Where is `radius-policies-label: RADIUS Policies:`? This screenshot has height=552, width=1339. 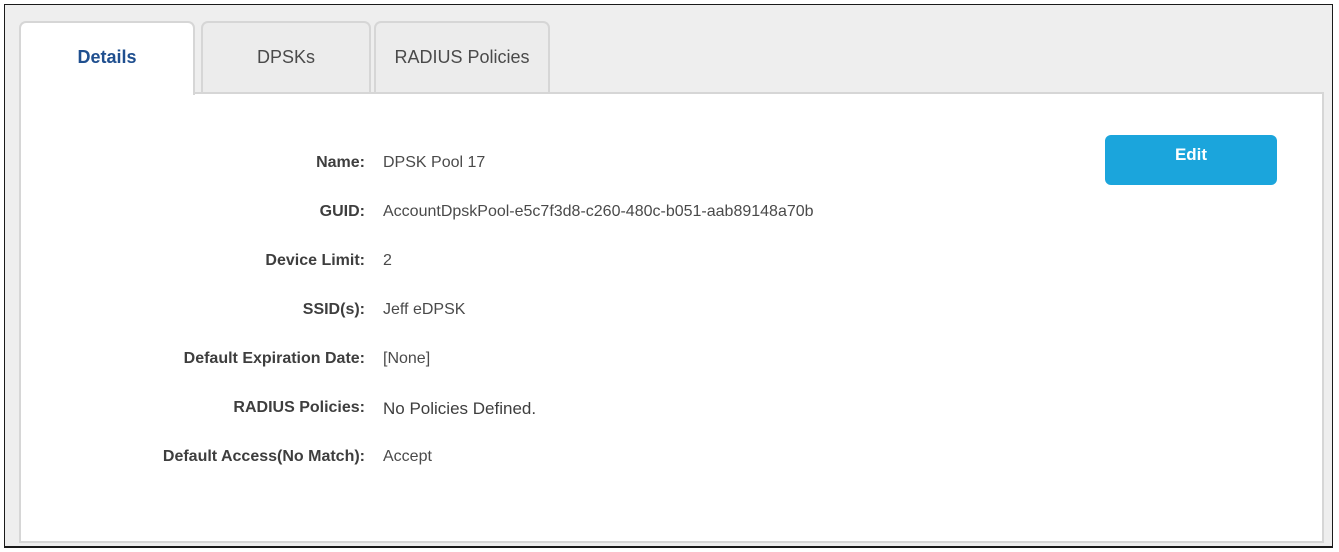
radius-policies-label: RADIUS Policies: is located at coordinates (299, 407).